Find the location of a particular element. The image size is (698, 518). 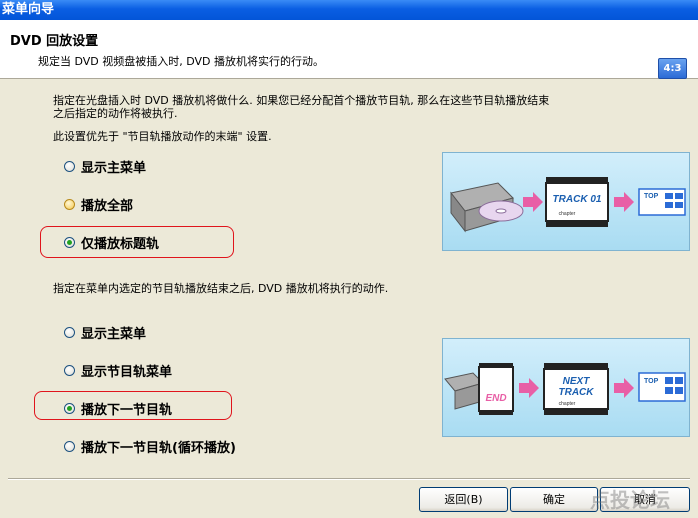

end-text: END is located at coordinates (495, 398).